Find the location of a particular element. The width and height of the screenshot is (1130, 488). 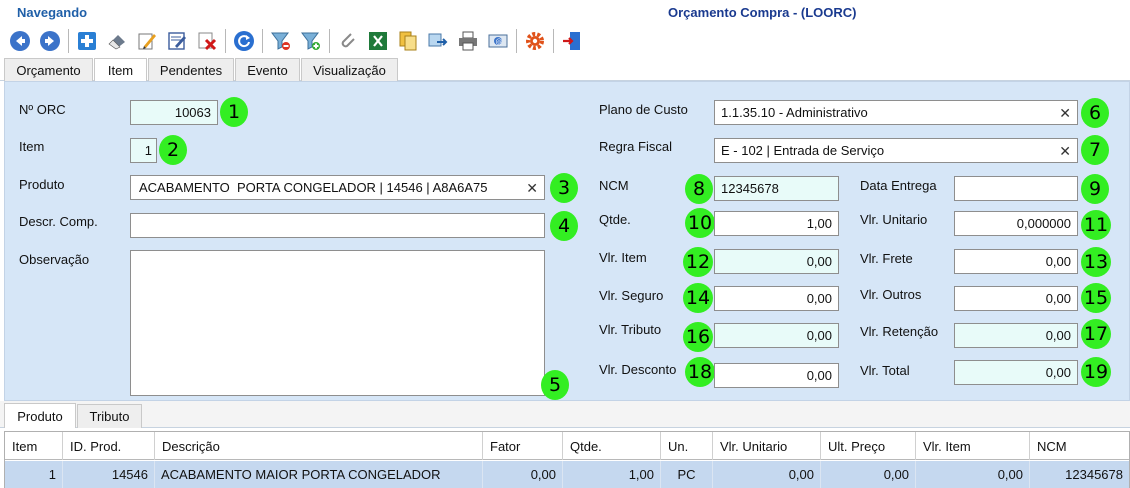

transfer-icon is located at coordinates (438, 41).